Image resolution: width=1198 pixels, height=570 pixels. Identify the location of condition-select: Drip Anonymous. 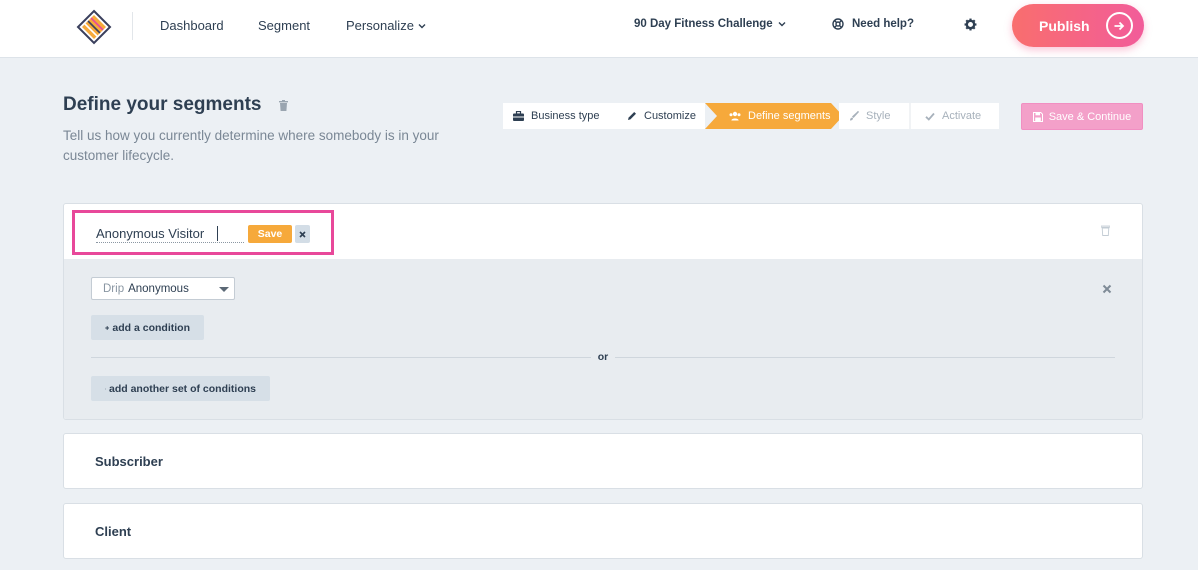
(163, 288).